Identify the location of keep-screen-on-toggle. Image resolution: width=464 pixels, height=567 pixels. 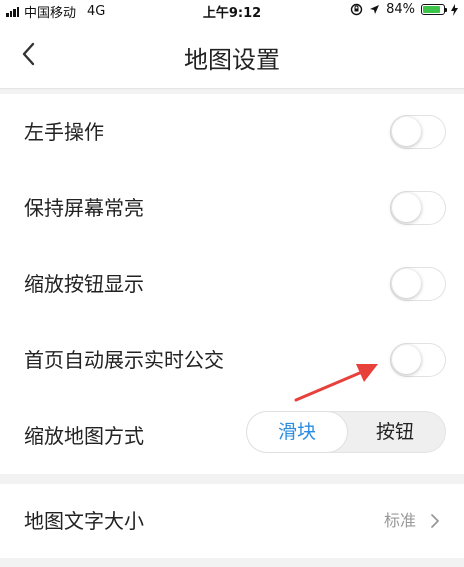
(418, 208).